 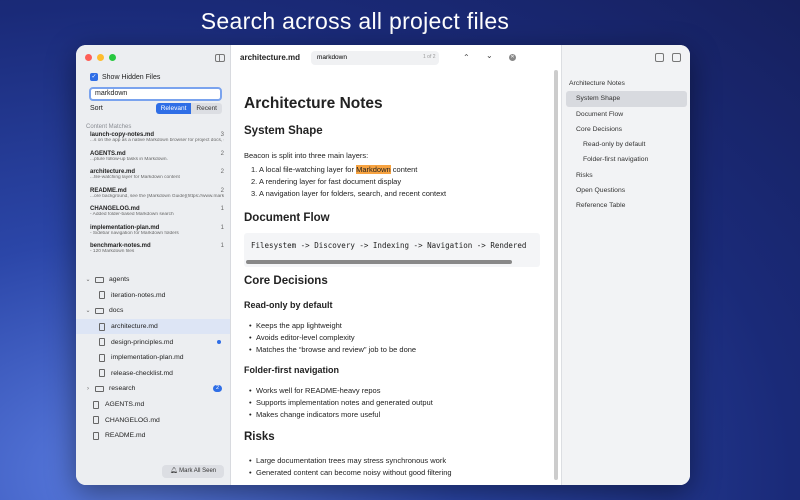 I want to click on outline-item: Risks, so click(x=626, y=175).